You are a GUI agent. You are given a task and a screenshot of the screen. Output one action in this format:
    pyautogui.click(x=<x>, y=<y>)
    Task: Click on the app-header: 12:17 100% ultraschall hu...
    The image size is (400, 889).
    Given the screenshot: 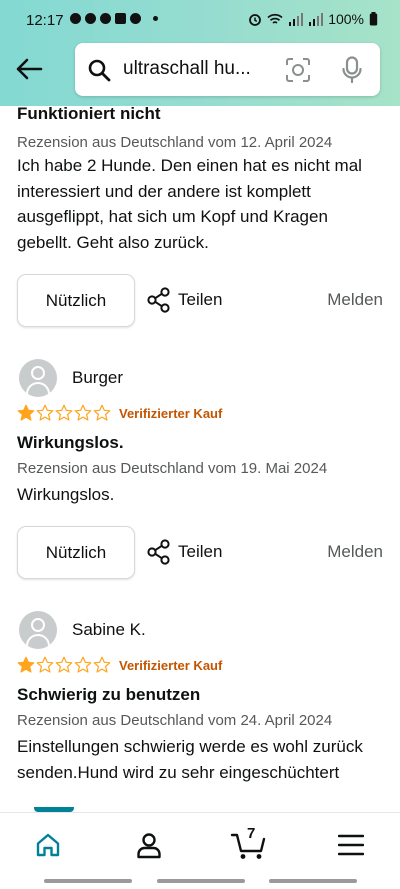 What is the action you would take?
    pyautogui.click(x=200, y=53)
    